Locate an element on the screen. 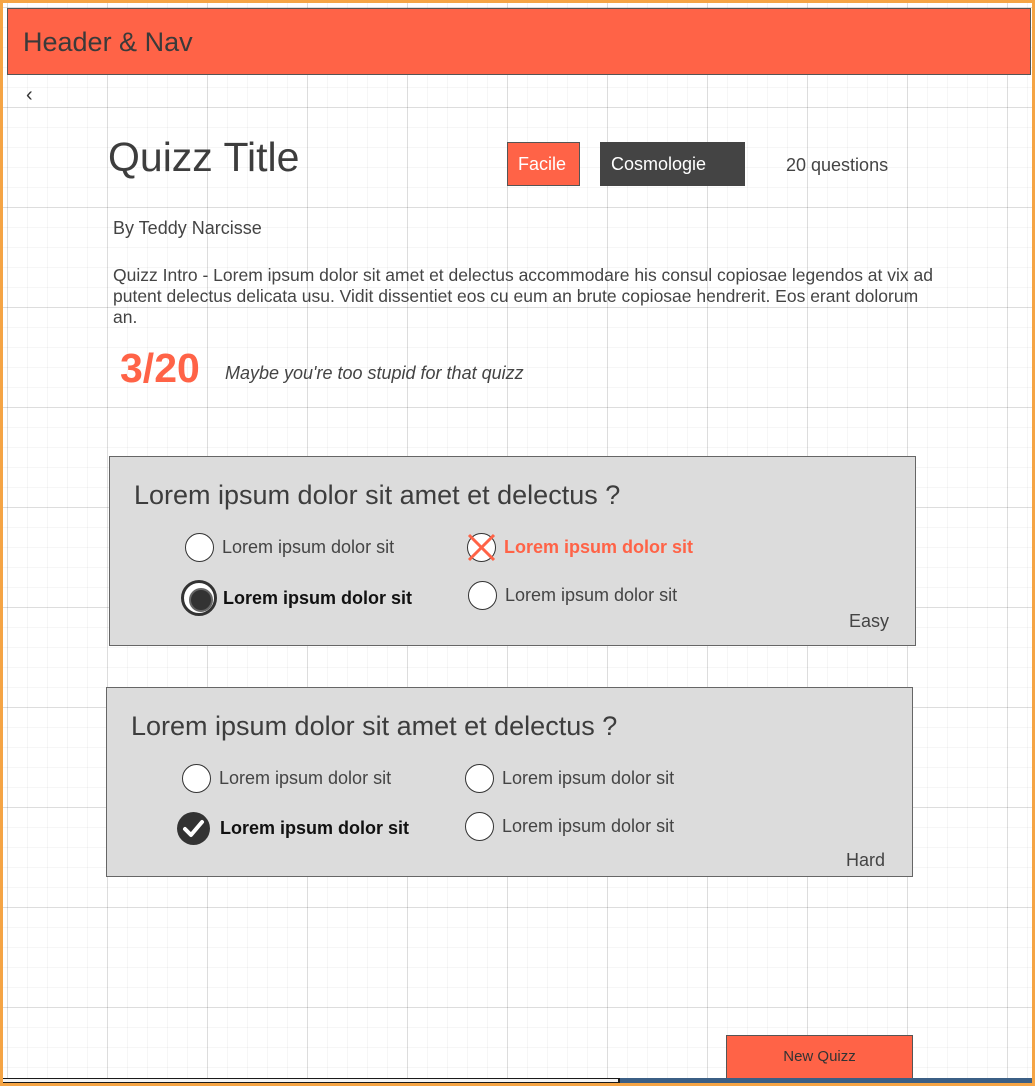 This screenshot has width=1035, height=1086. checkmark-icon is located at coordinates (193, 828).